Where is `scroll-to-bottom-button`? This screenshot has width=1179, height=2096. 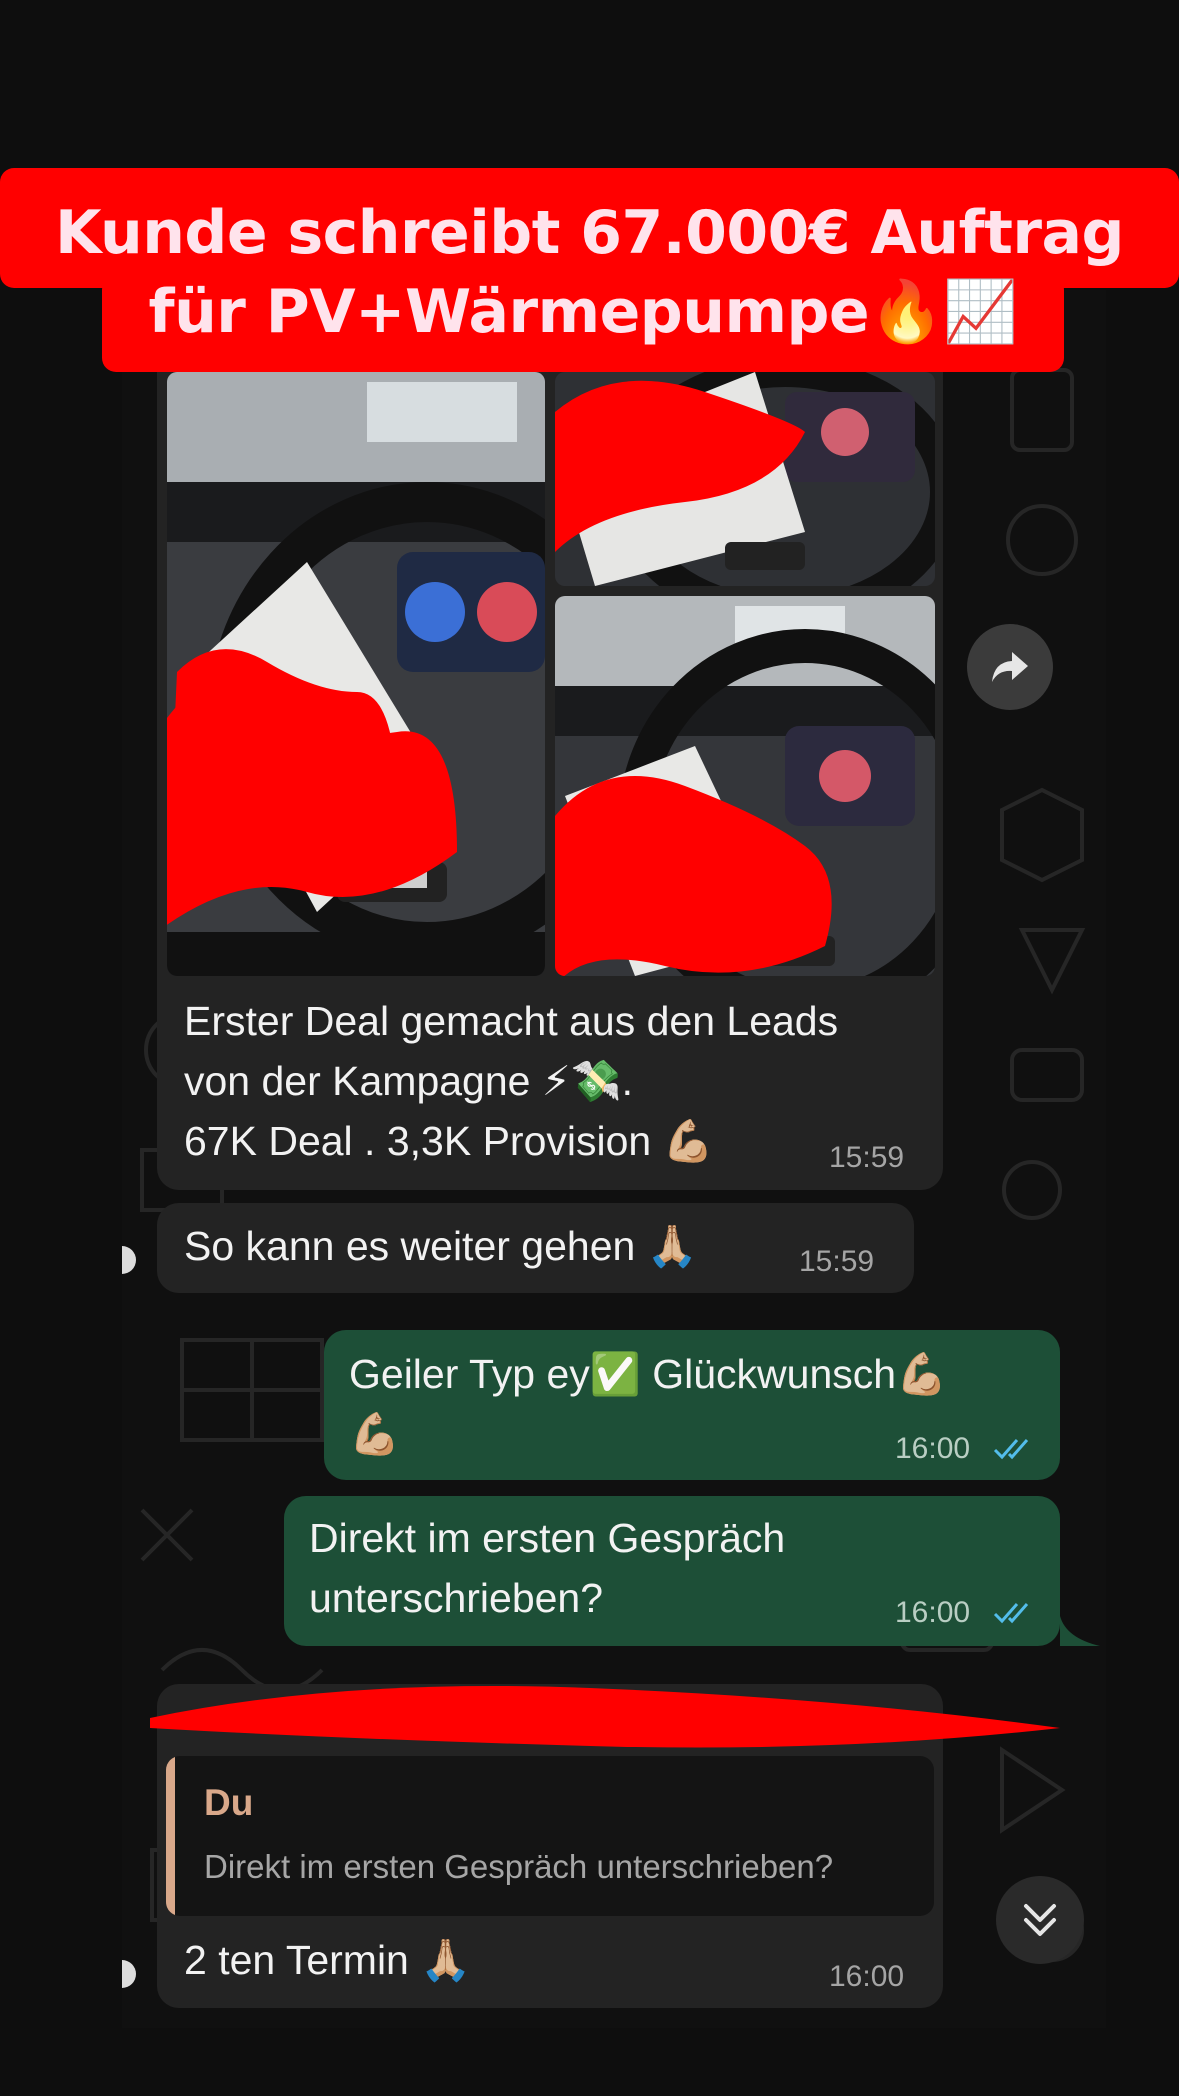 scroll-to-bottom-button is located at coordinates (1040, 1920).